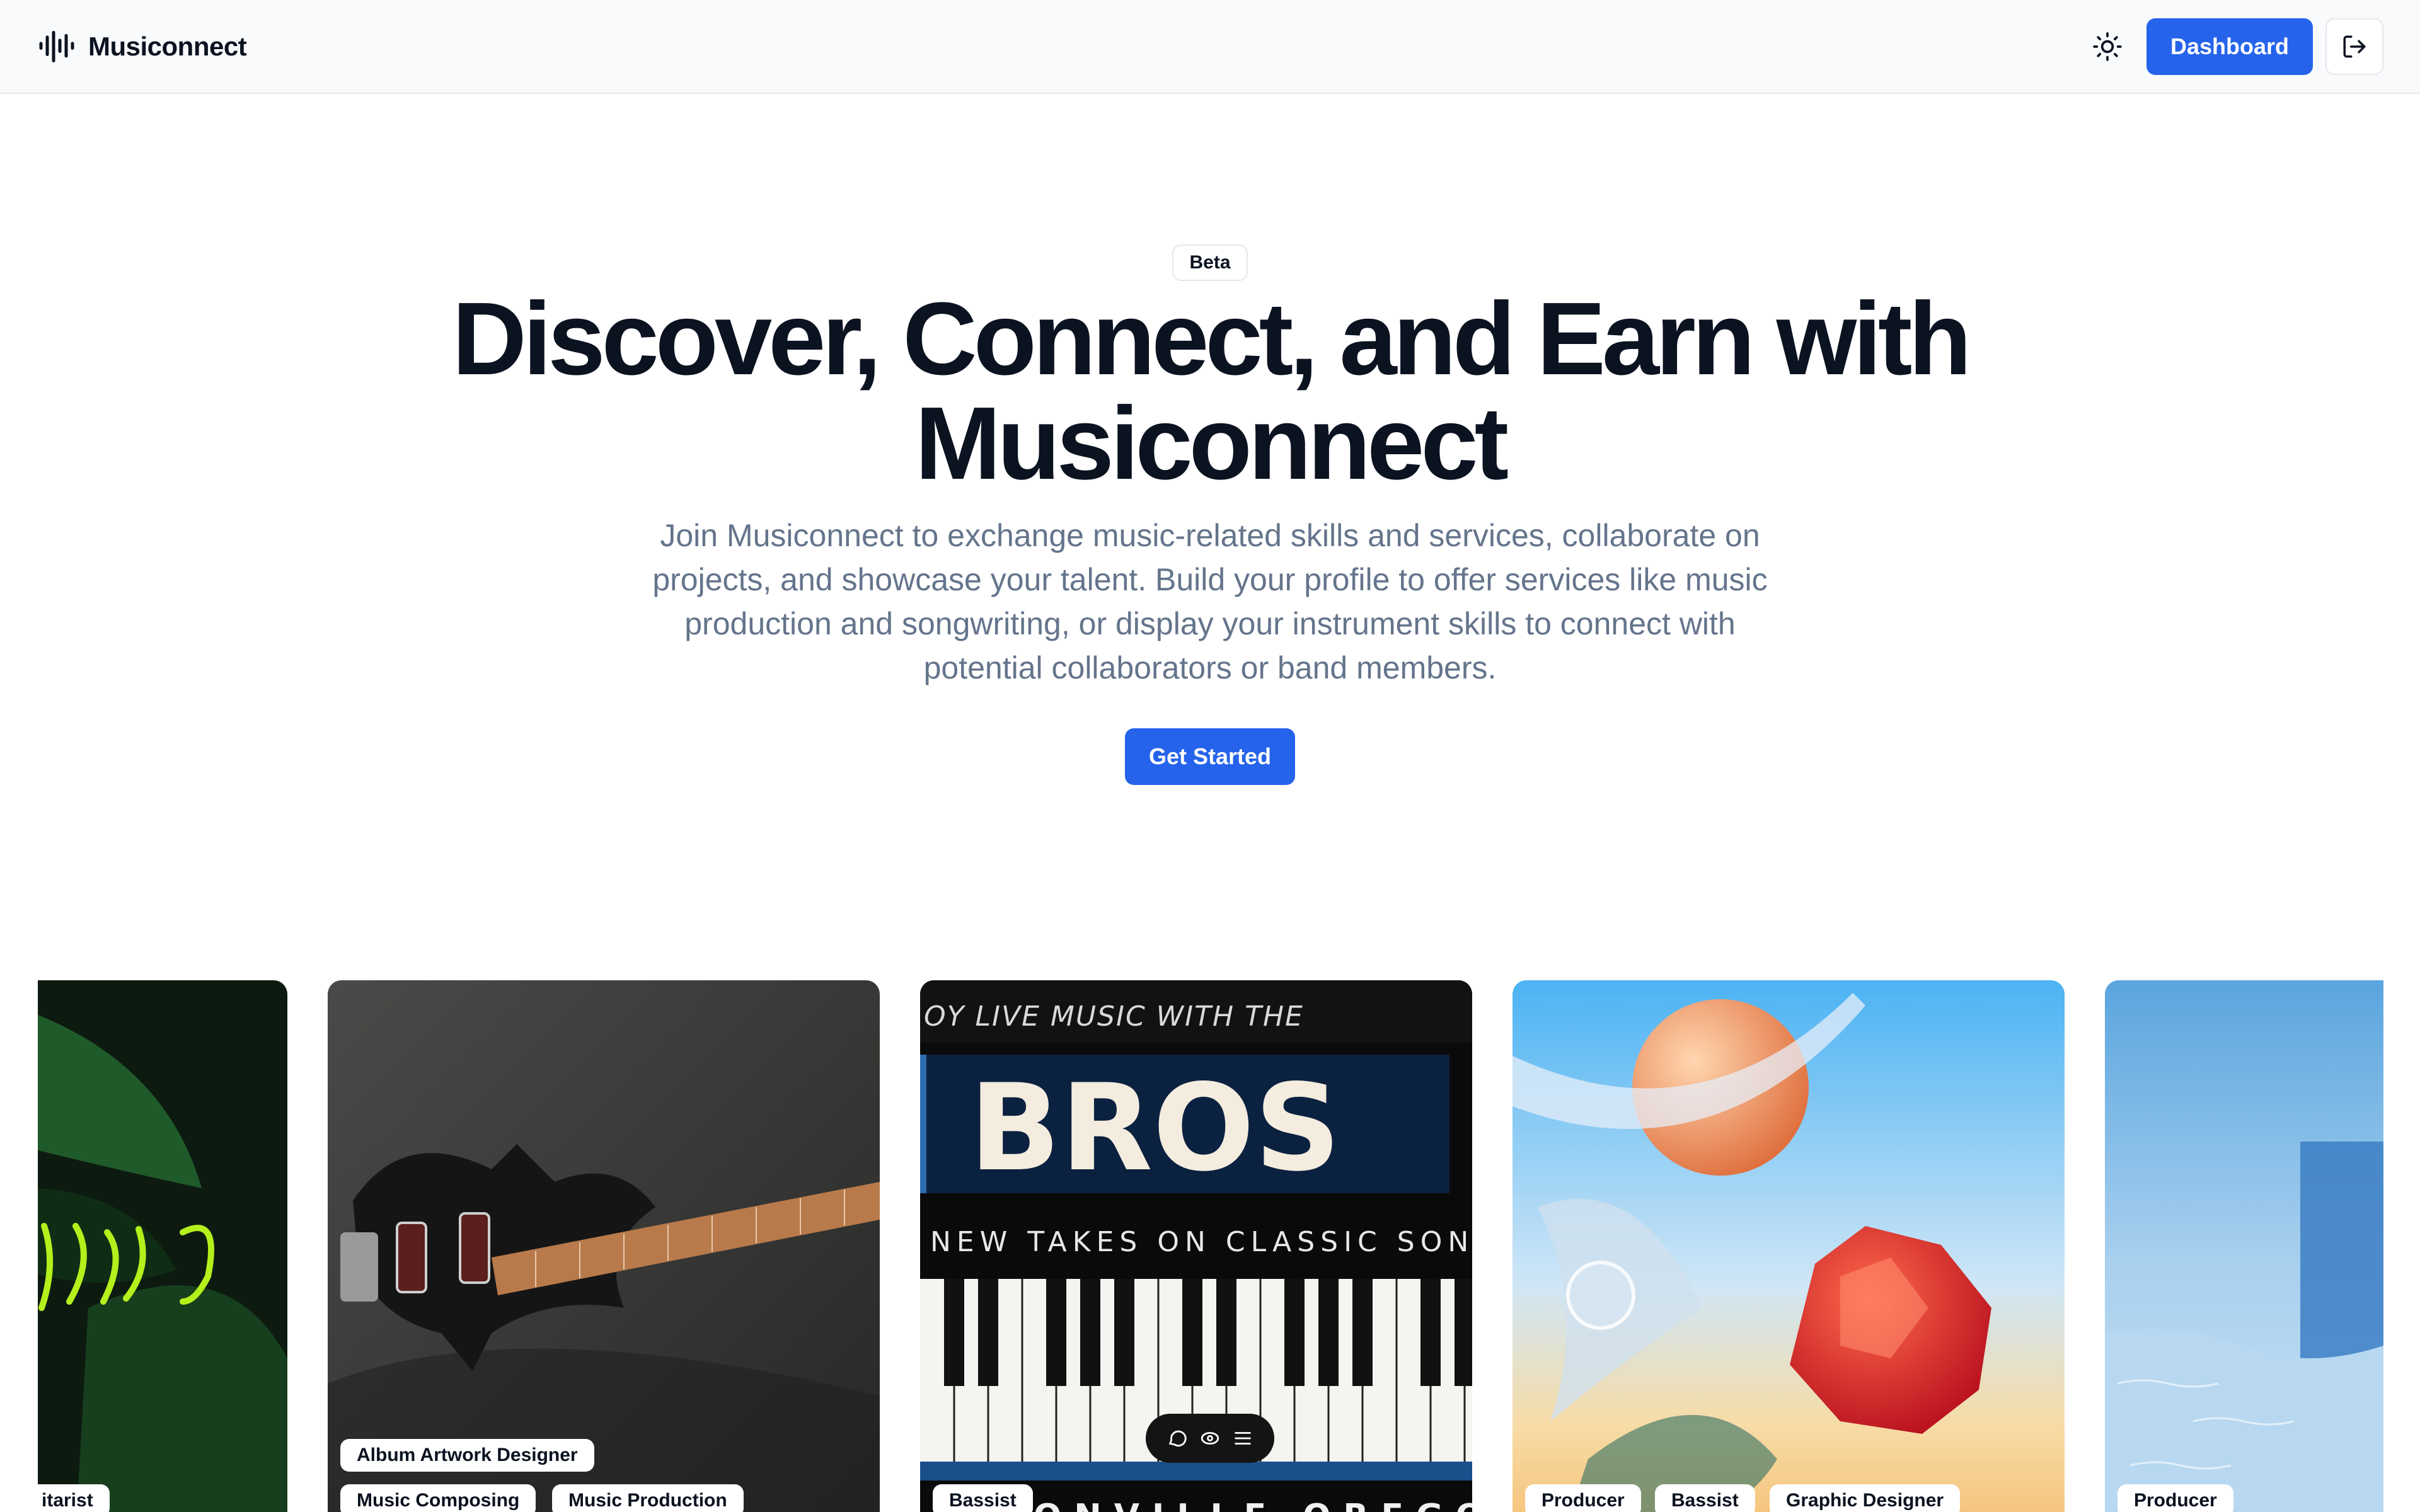 This screenshot has width=2420, height=1512. What do you see at coordinates (2229, 46) in the screenshot?
I see `dashboard-button: Dashboard` at bounding box center [2229, 46].